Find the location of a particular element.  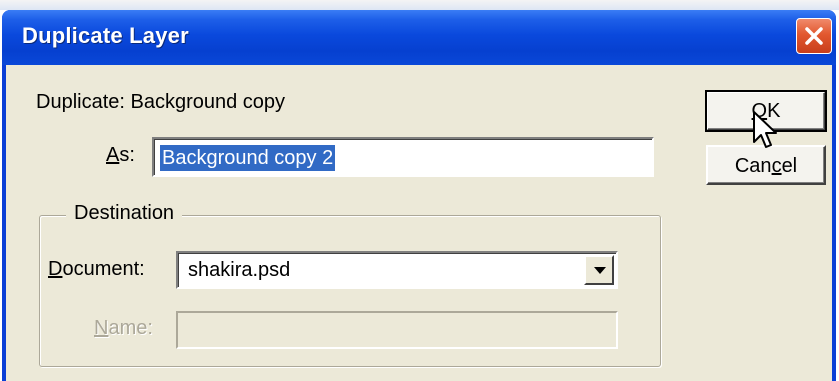

document-label: Document: is located at coordinates (96, 269).